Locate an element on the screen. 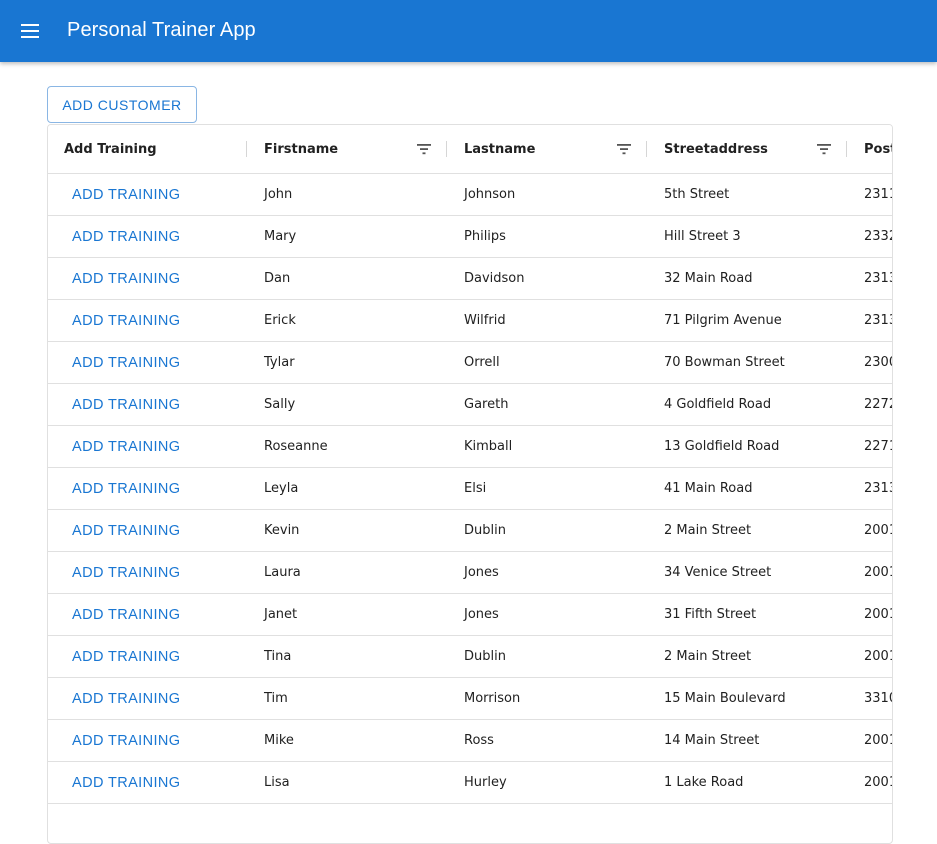 Image resolution: width=937 pixels, height=844 pixels. table-row: ADD TRAINING Mary Philips Hill Street 3 2332 is located at coordinates (470, 237).